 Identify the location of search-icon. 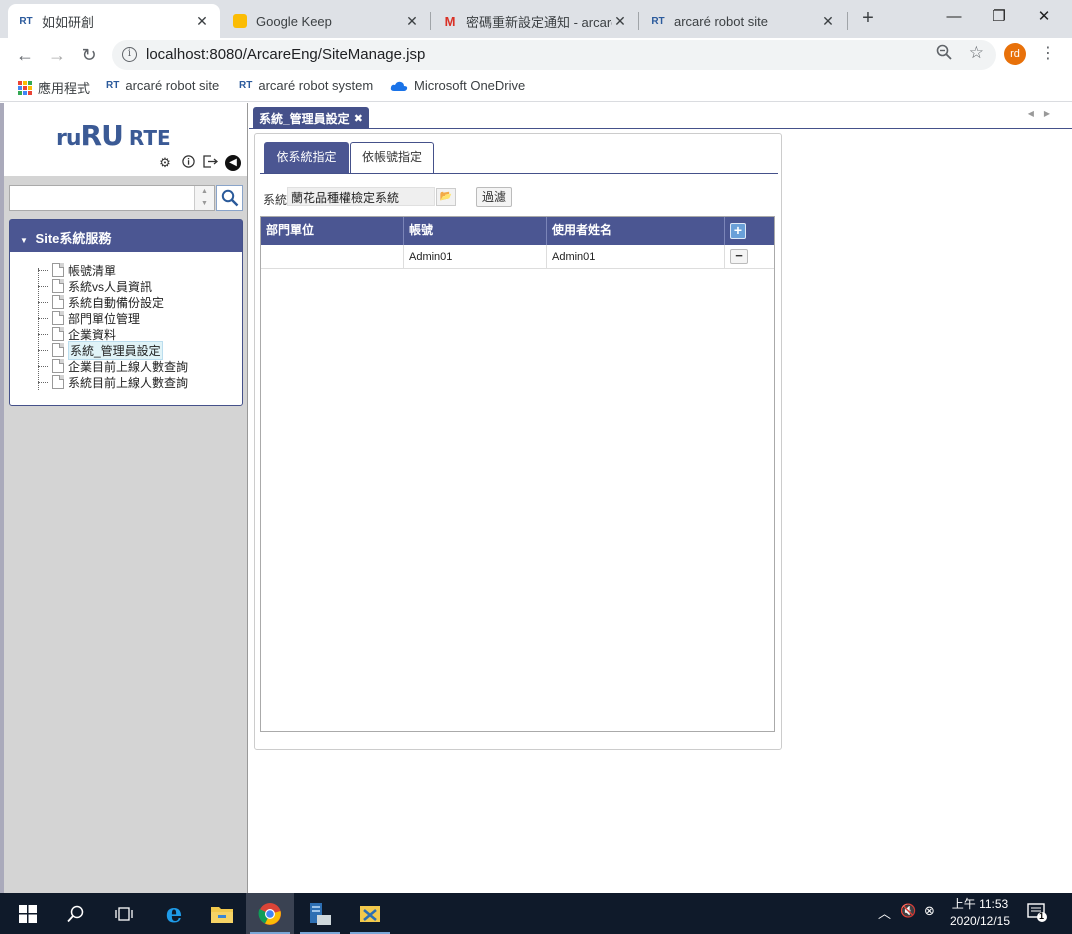
(76, 913).